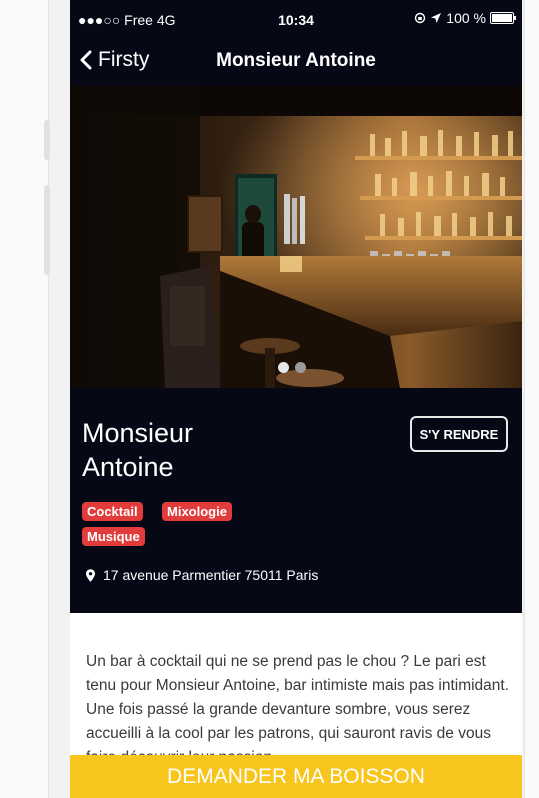 The width and height of the screenshot is (539, 798). I want to click on tag-mixologie: Mixologie, so click(197, 511).